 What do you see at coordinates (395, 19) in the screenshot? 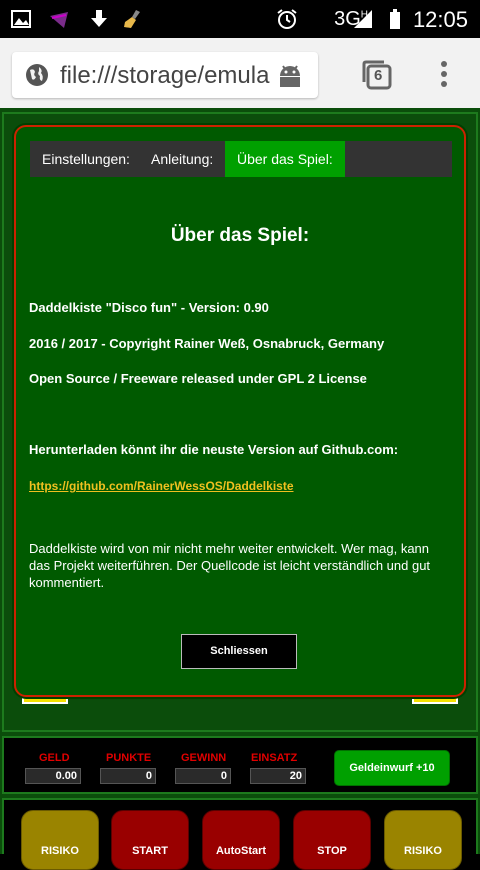
I see `battery-icon` at bounding box center [395, 19].